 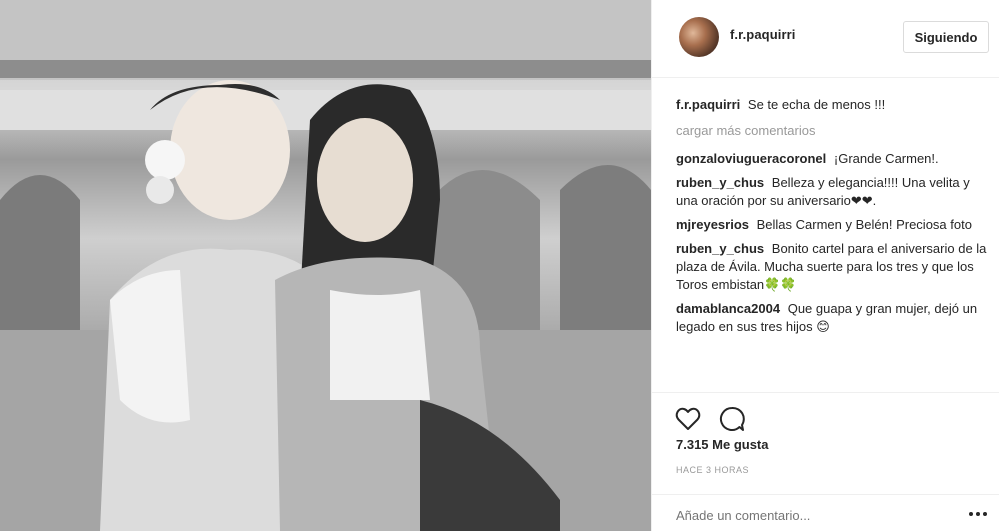 What do you see at coordinates (864, 224) in the screenshot?
I see `comment-text: Bellas Carmen y Belén! Preciosa foto` at bounding box center [864, 224].